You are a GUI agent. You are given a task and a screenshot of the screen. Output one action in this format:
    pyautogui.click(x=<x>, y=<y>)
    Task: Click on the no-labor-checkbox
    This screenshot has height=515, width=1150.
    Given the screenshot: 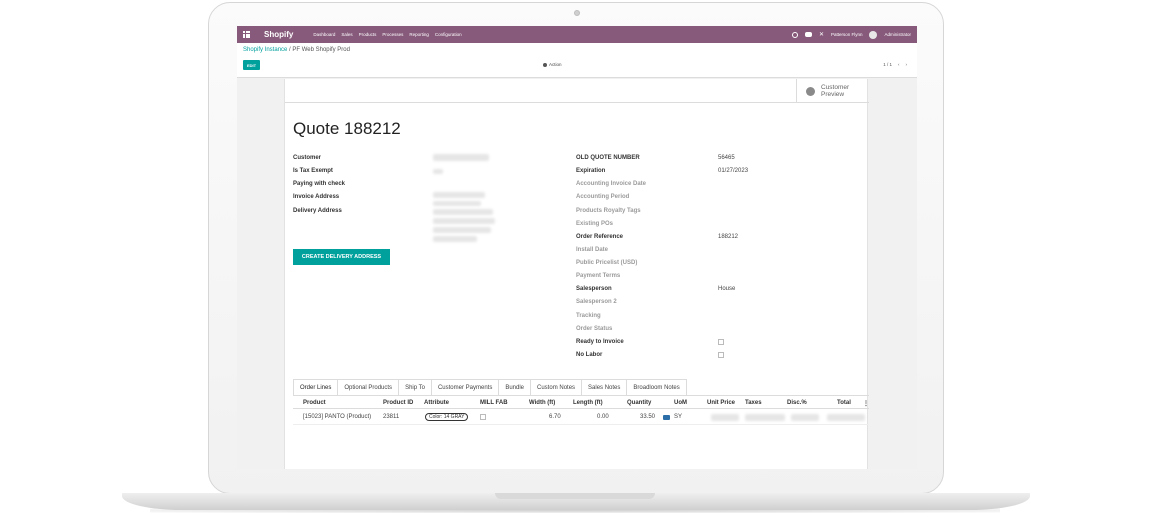 What is the action you would take?
    pyautogui.click(x=721, y=355)
    